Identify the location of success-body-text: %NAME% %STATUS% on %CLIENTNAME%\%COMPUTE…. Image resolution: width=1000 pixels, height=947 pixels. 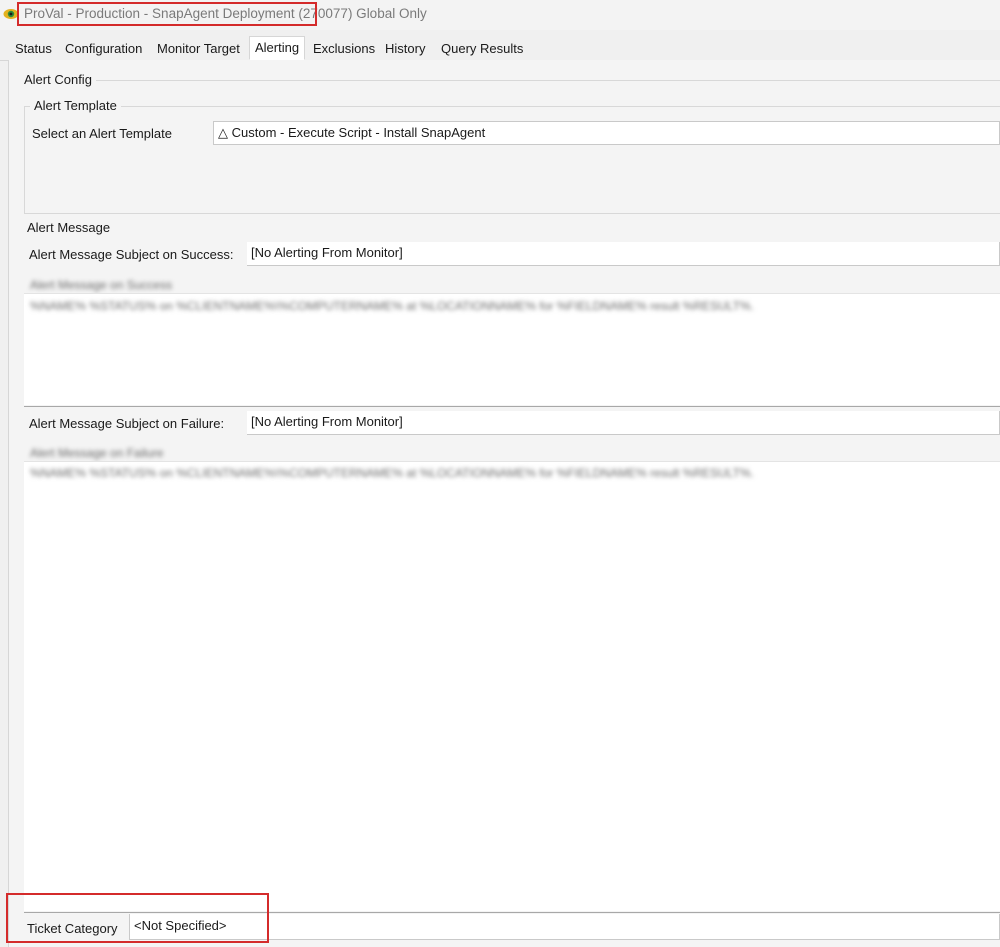
(392, 306).